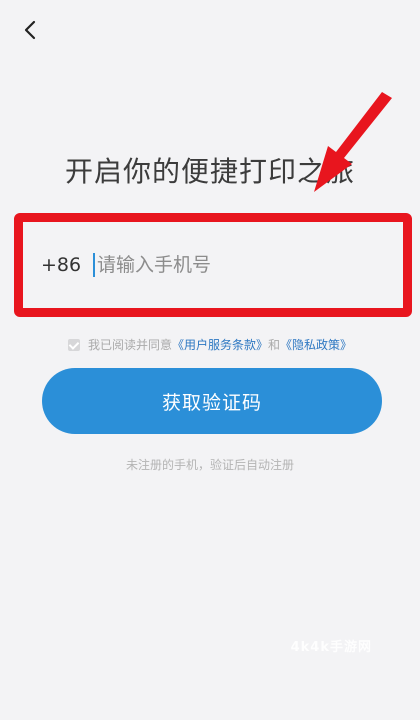 The image size is (420, 720). I want to click on agreement-checkbox, so click(73, 344).